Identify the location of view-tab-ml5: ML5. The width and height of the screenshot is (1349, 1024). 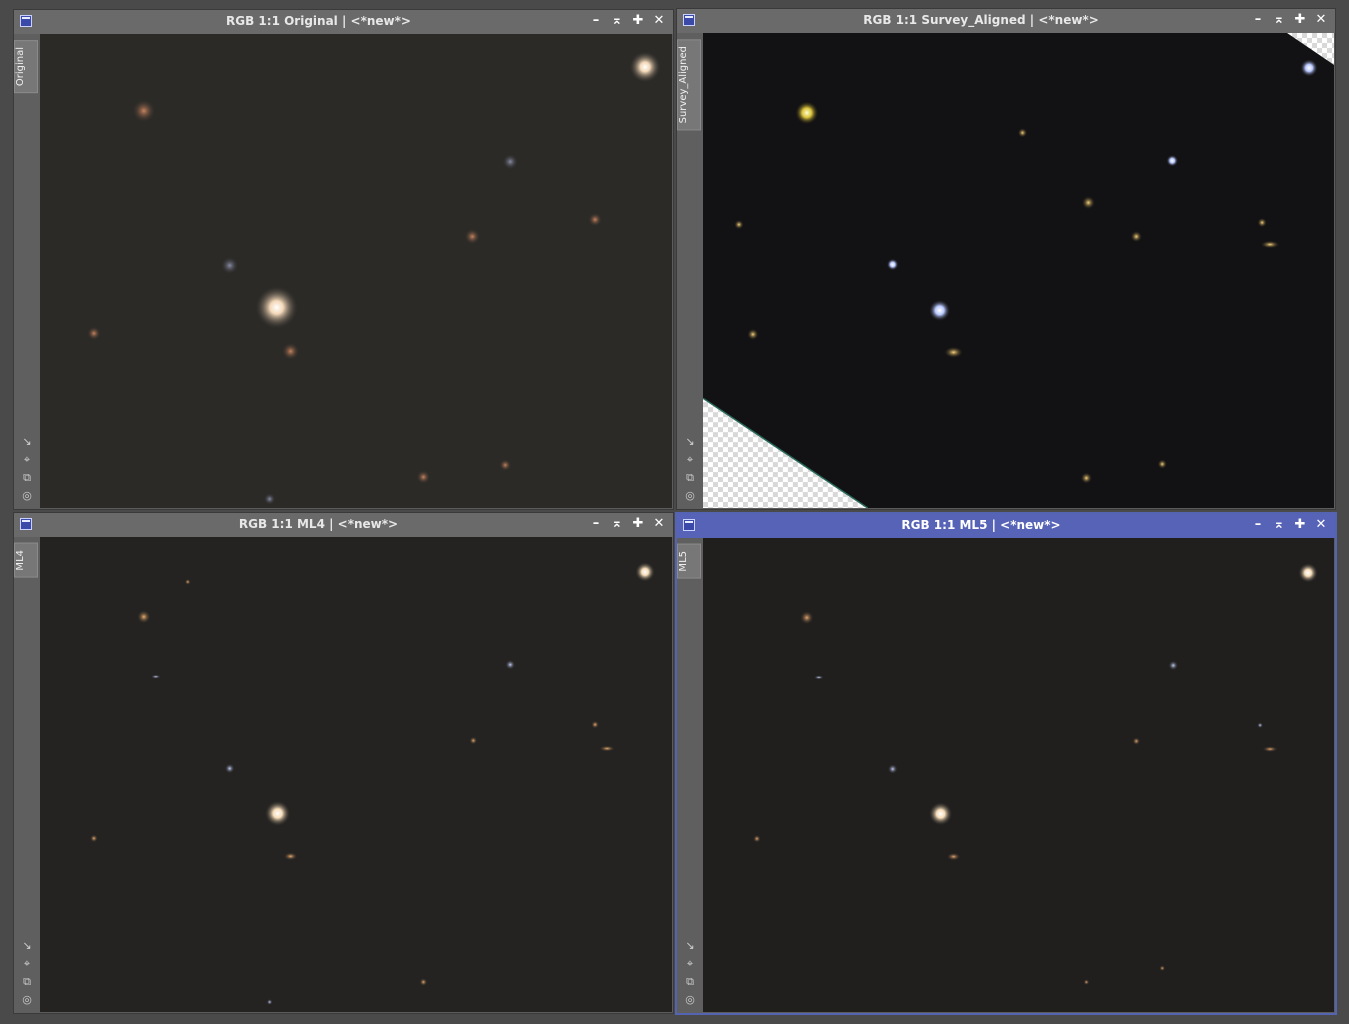
(689, 561).